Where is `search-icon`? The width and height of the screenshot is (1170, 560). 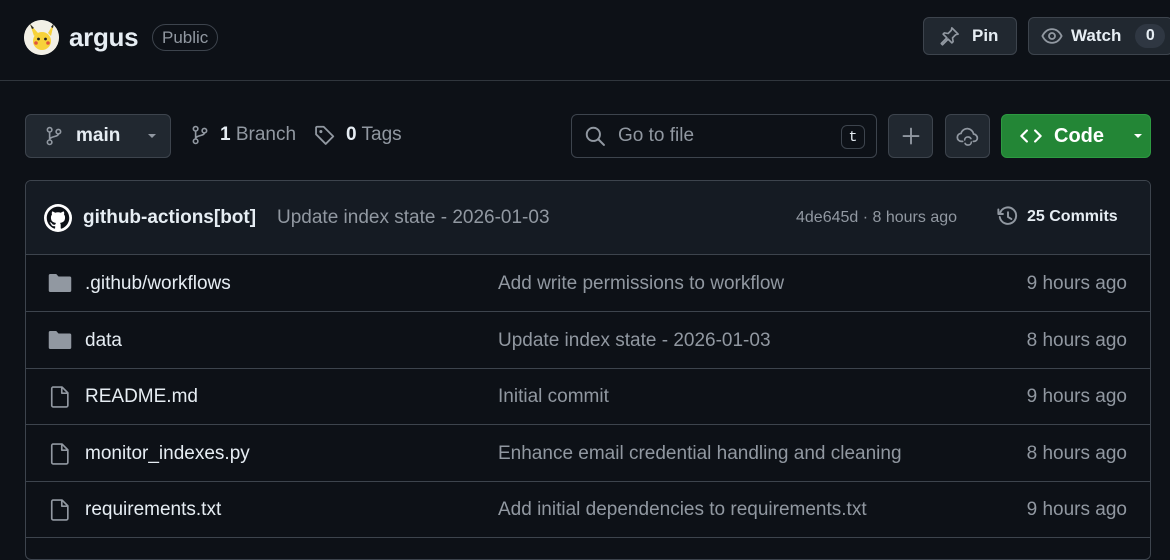
search-icon is located at coordinates (595, 136).